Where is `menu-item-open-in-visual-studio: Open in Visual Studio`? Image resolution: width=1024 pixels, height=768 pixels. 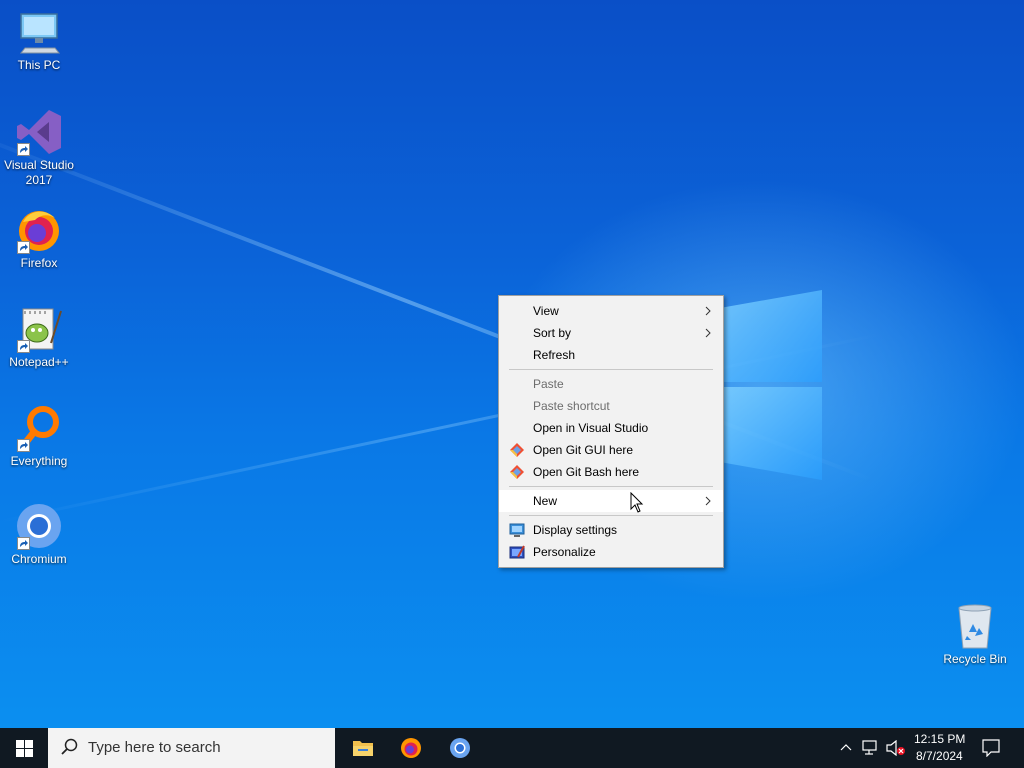
menu-item-open-in-visual-studio: Open in Visual Studio is located at coordinates (611, 428).